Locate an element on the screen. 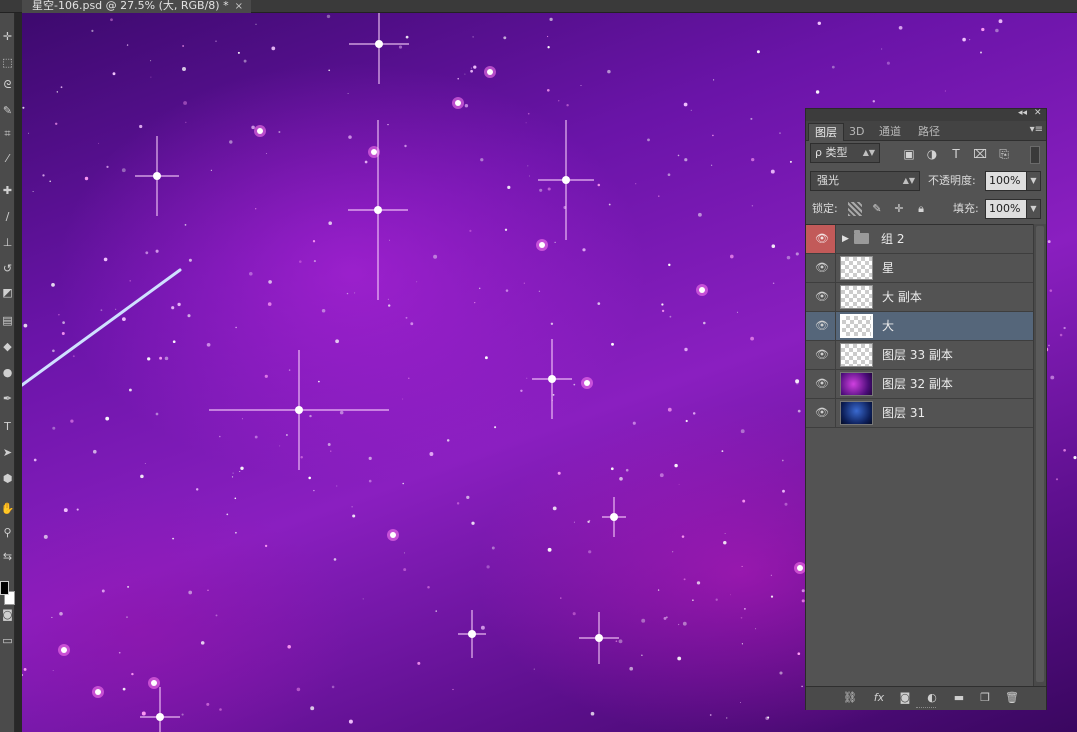 The image size is (1077, 732). lock-position-icon: ✛ is located at coordinates (899, 209).